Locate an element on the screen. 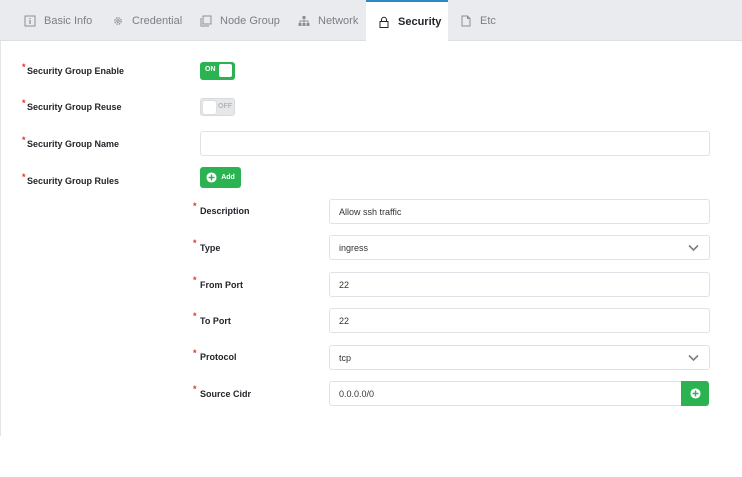  type-select-value: ingress is located at coordinates (354, 247).